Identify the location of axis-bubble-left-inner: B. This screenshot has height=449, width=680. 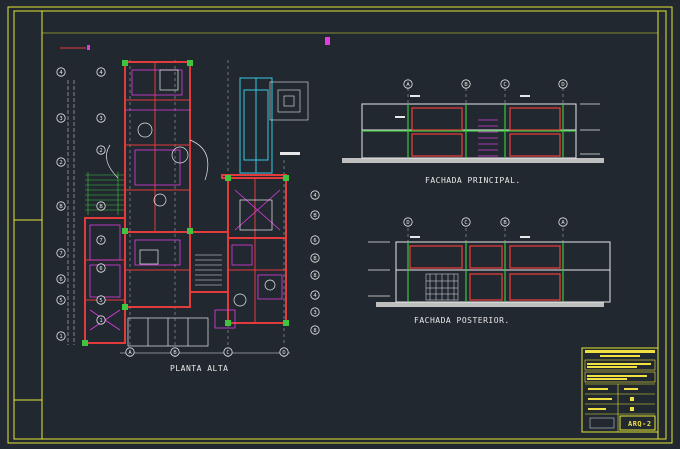
(101, 206).